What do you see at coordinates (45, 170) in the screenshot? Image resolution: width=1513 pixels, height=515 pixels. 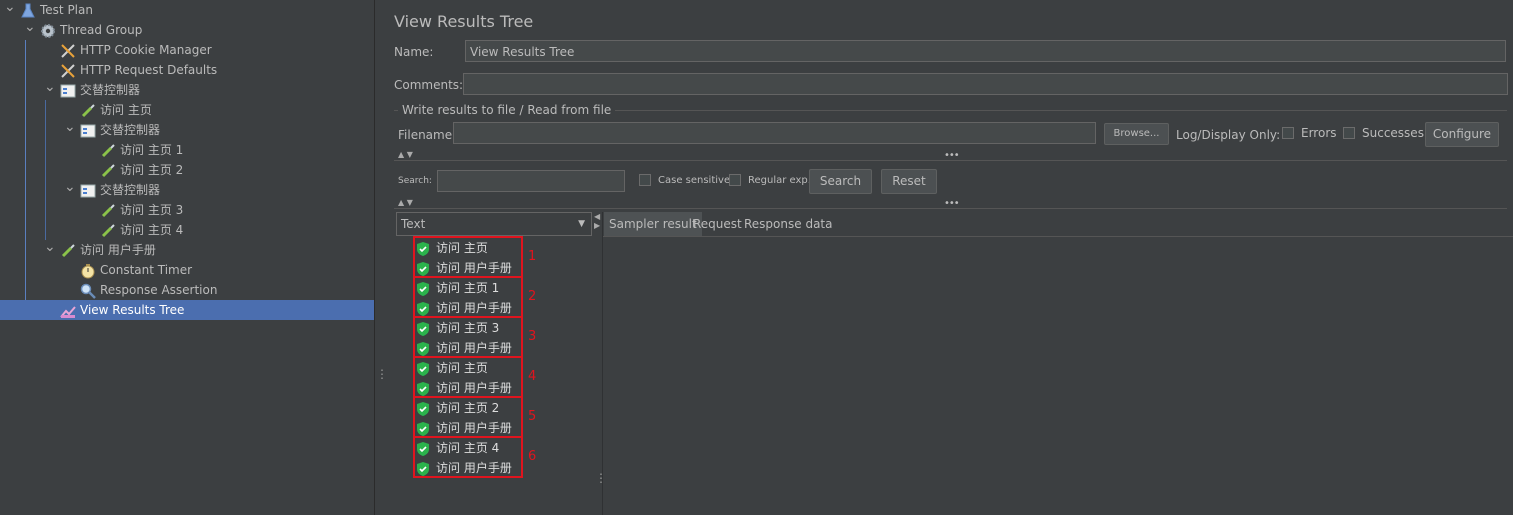 I see `tree-guide-line` at bounding box center [45, 170].